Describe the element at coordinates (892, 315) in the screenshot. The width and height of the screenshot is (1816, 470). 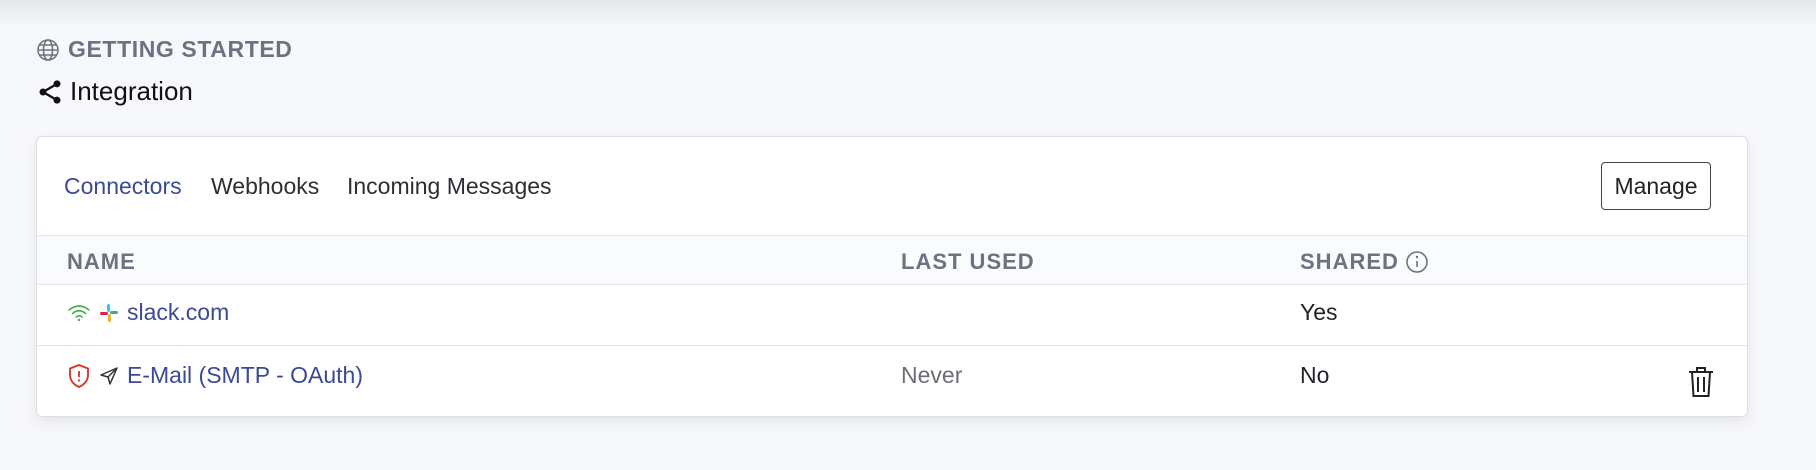
I see `table-row: slack.com Yes` at that location.